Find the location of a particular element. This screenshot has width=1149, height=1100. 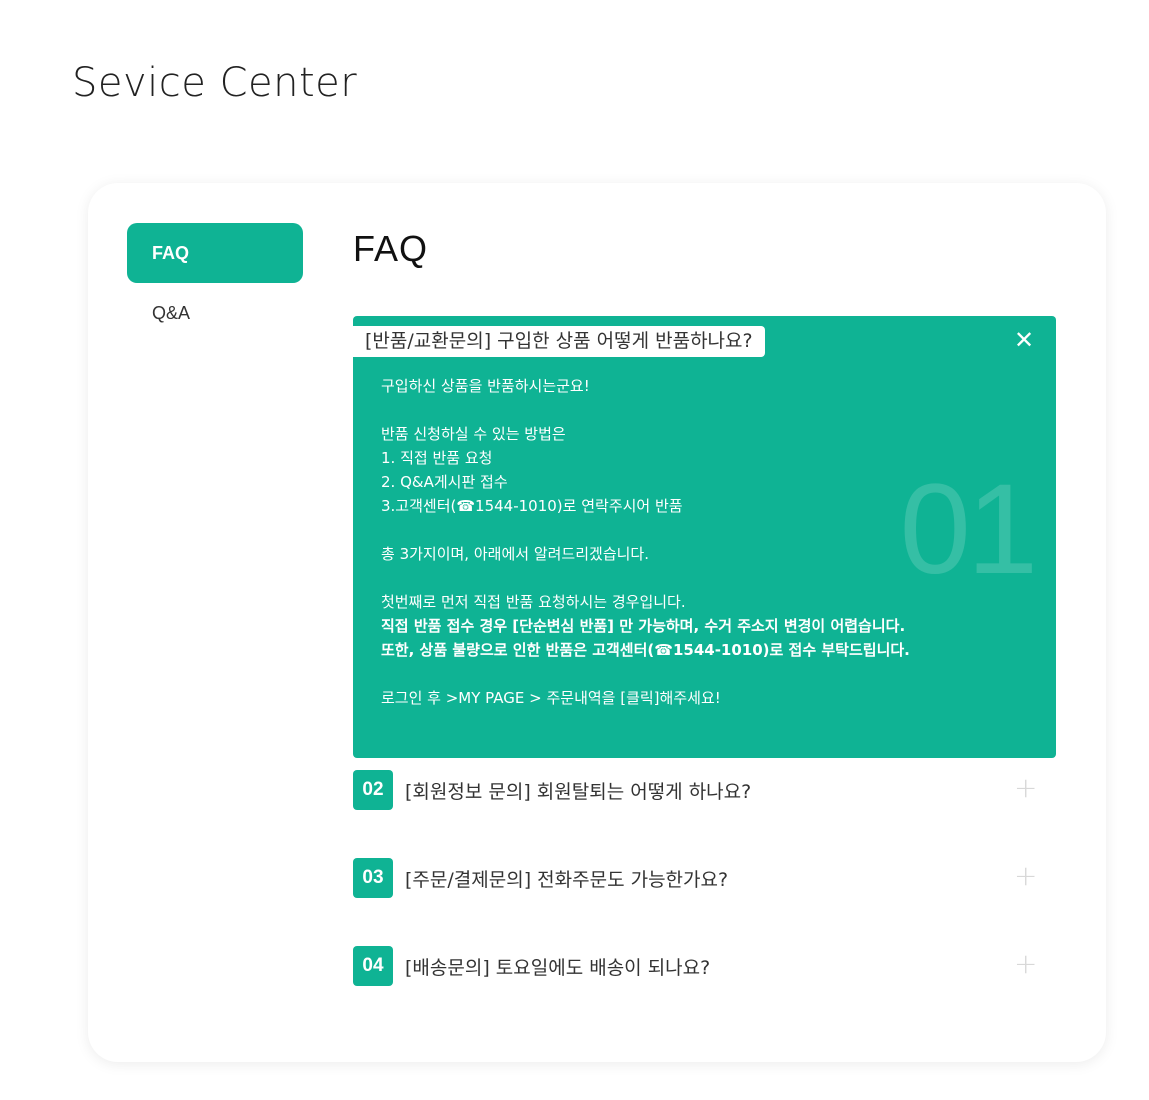

sidebar-item-qna: Q&A is located at coordinates (215, 313).